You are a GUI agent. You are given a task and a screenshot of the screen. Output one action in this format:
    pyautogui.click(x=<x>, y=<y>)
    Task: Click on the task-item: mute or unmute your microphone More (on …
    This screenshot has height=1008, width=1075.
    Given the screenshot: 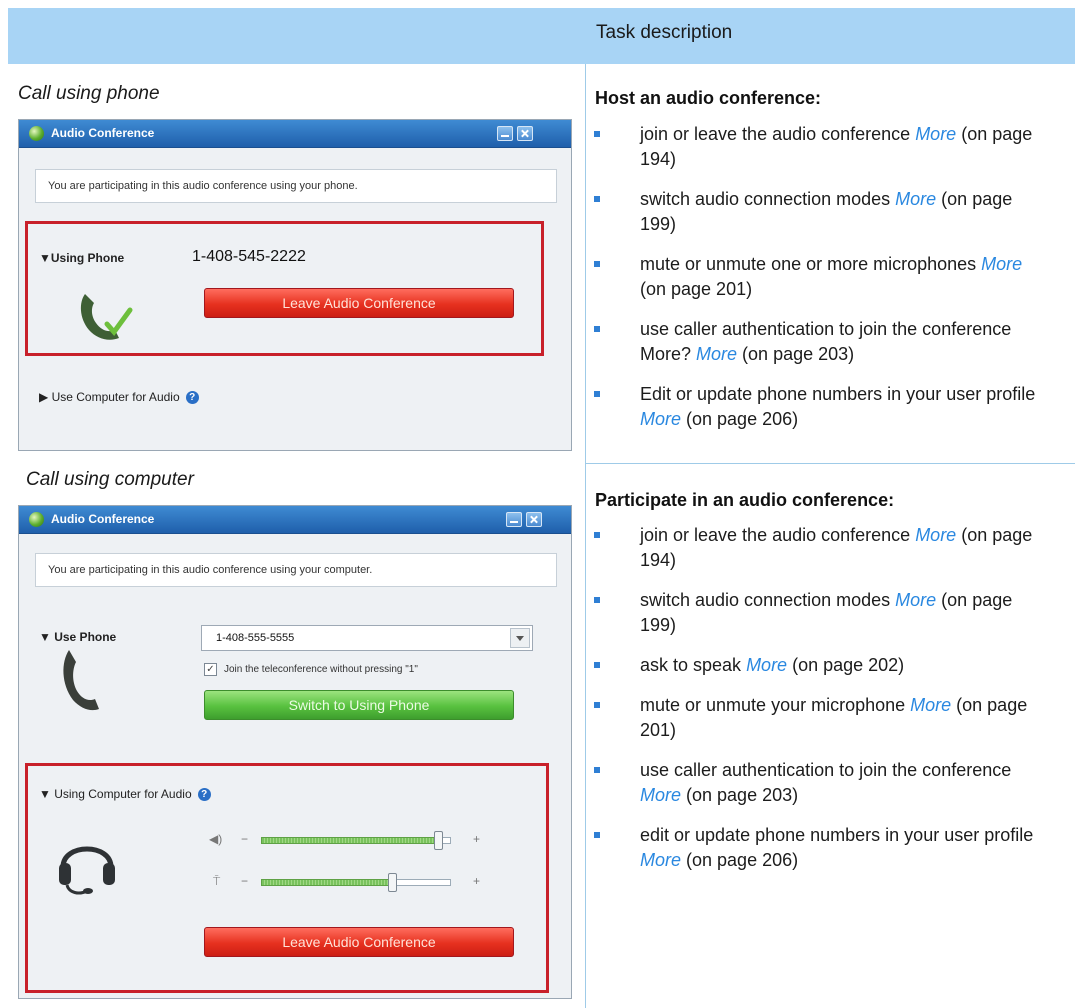 What is the action you would take?
    pyautogui.click(x=819, y=718)
    